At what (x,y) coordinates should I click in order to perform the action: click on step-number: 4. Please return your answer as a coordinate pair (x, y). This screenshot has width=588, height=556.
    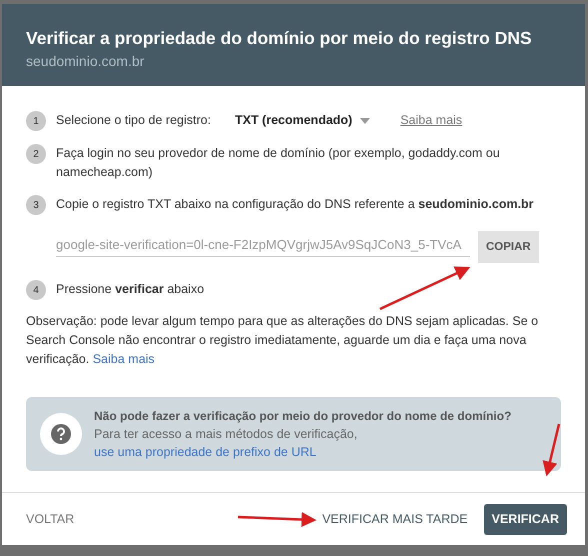
    Looking at the image, I should click on (36, 290).